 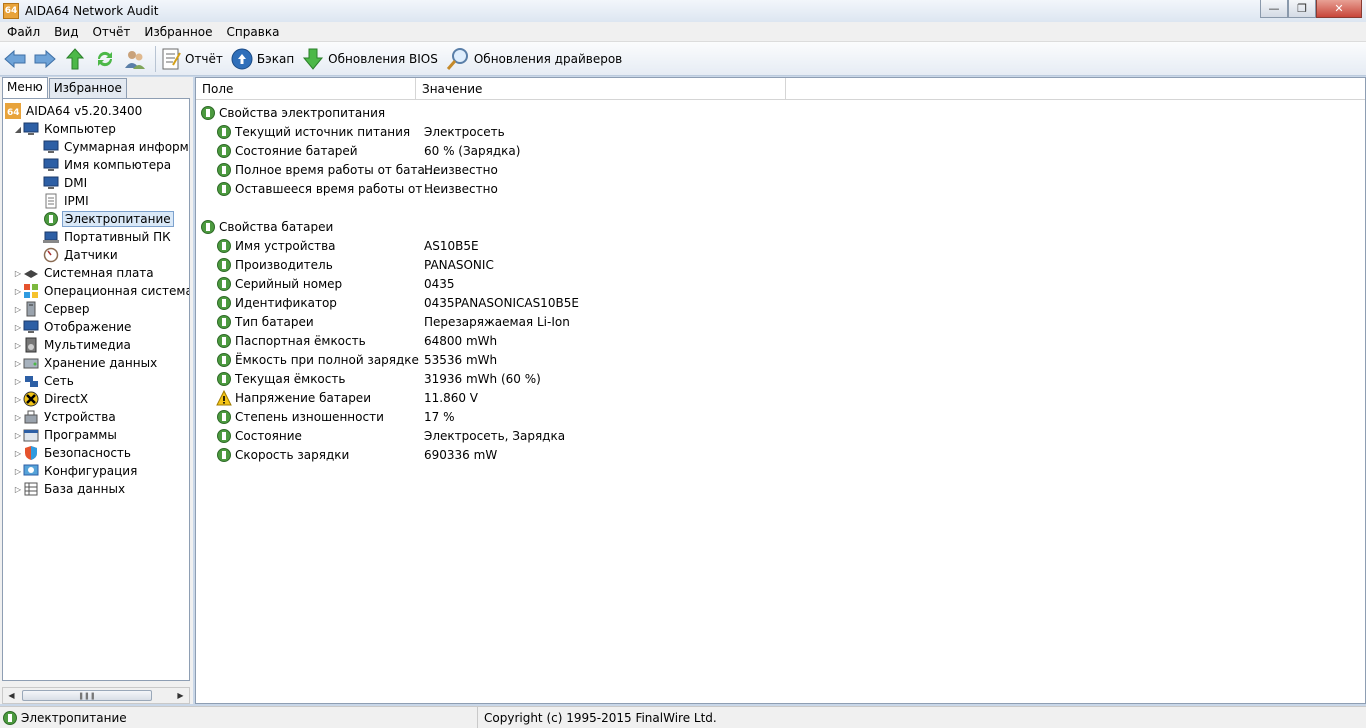 What do you see at coordinates (352, 131) in the screenshot?
I see `table-row: Текущий источник питания Электросеть` at bounding box center [352, 131].